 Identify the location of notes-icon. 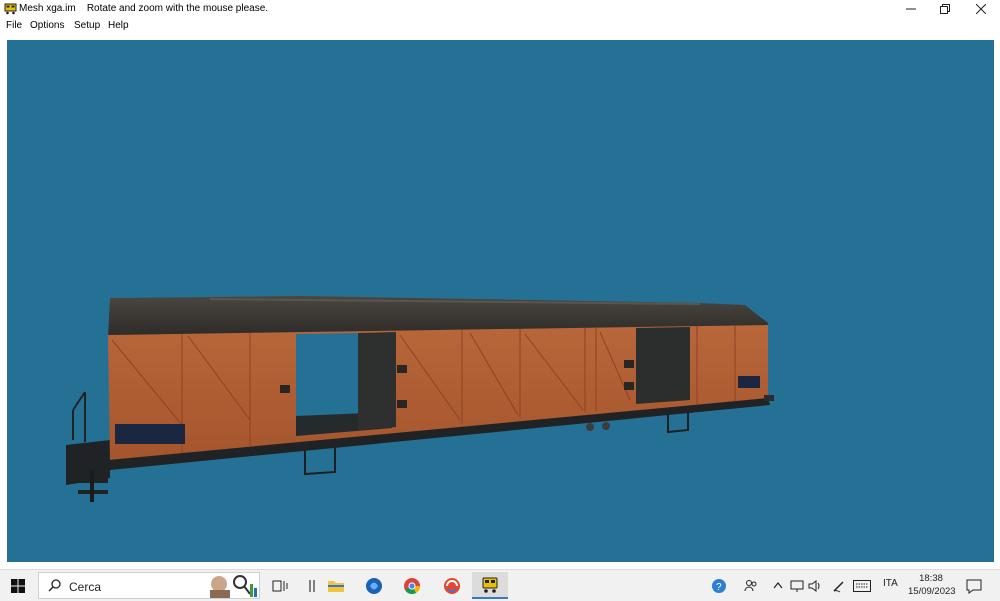
(312, 585).